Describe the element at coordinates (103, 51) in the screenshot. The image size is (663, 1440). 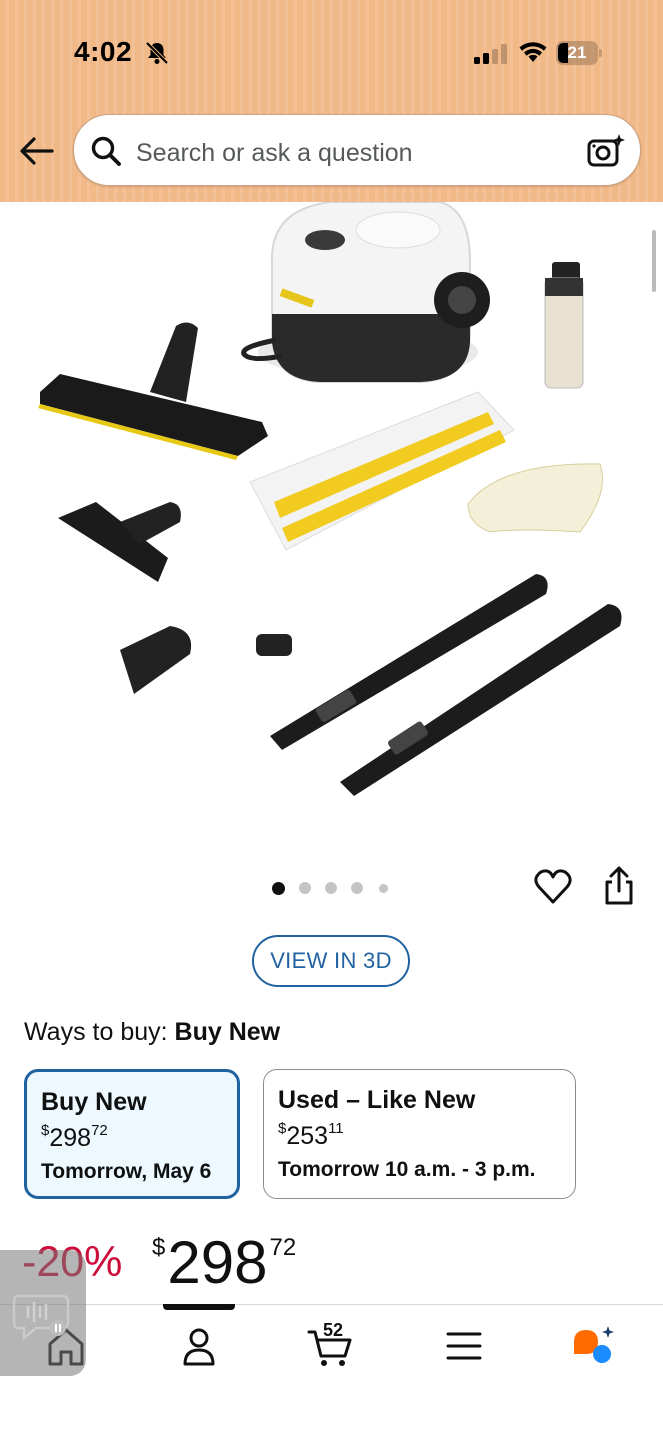
I see `status-time: 4:02` at that location.